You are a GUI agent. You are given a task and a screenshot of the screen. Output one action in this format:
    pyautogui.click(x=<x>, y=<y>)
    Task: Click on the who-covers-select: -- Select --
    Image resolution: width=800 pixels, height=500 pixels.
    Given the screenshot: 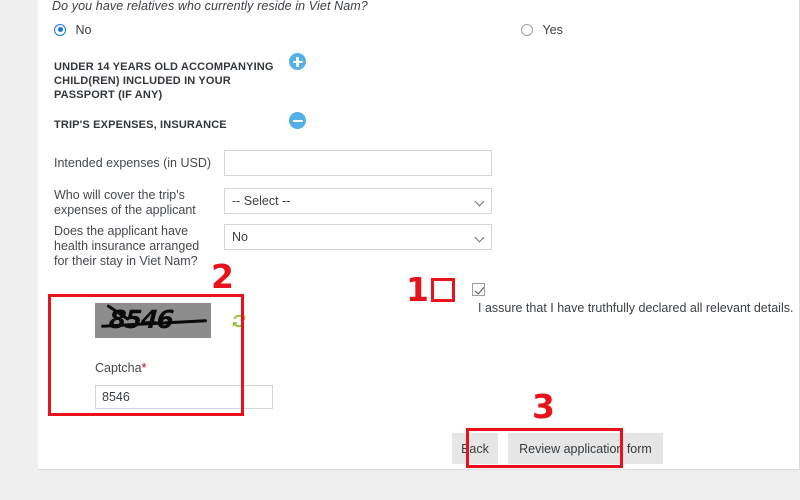 What is the action you would take?
    pyautogui.click(x=358, y=201)
    